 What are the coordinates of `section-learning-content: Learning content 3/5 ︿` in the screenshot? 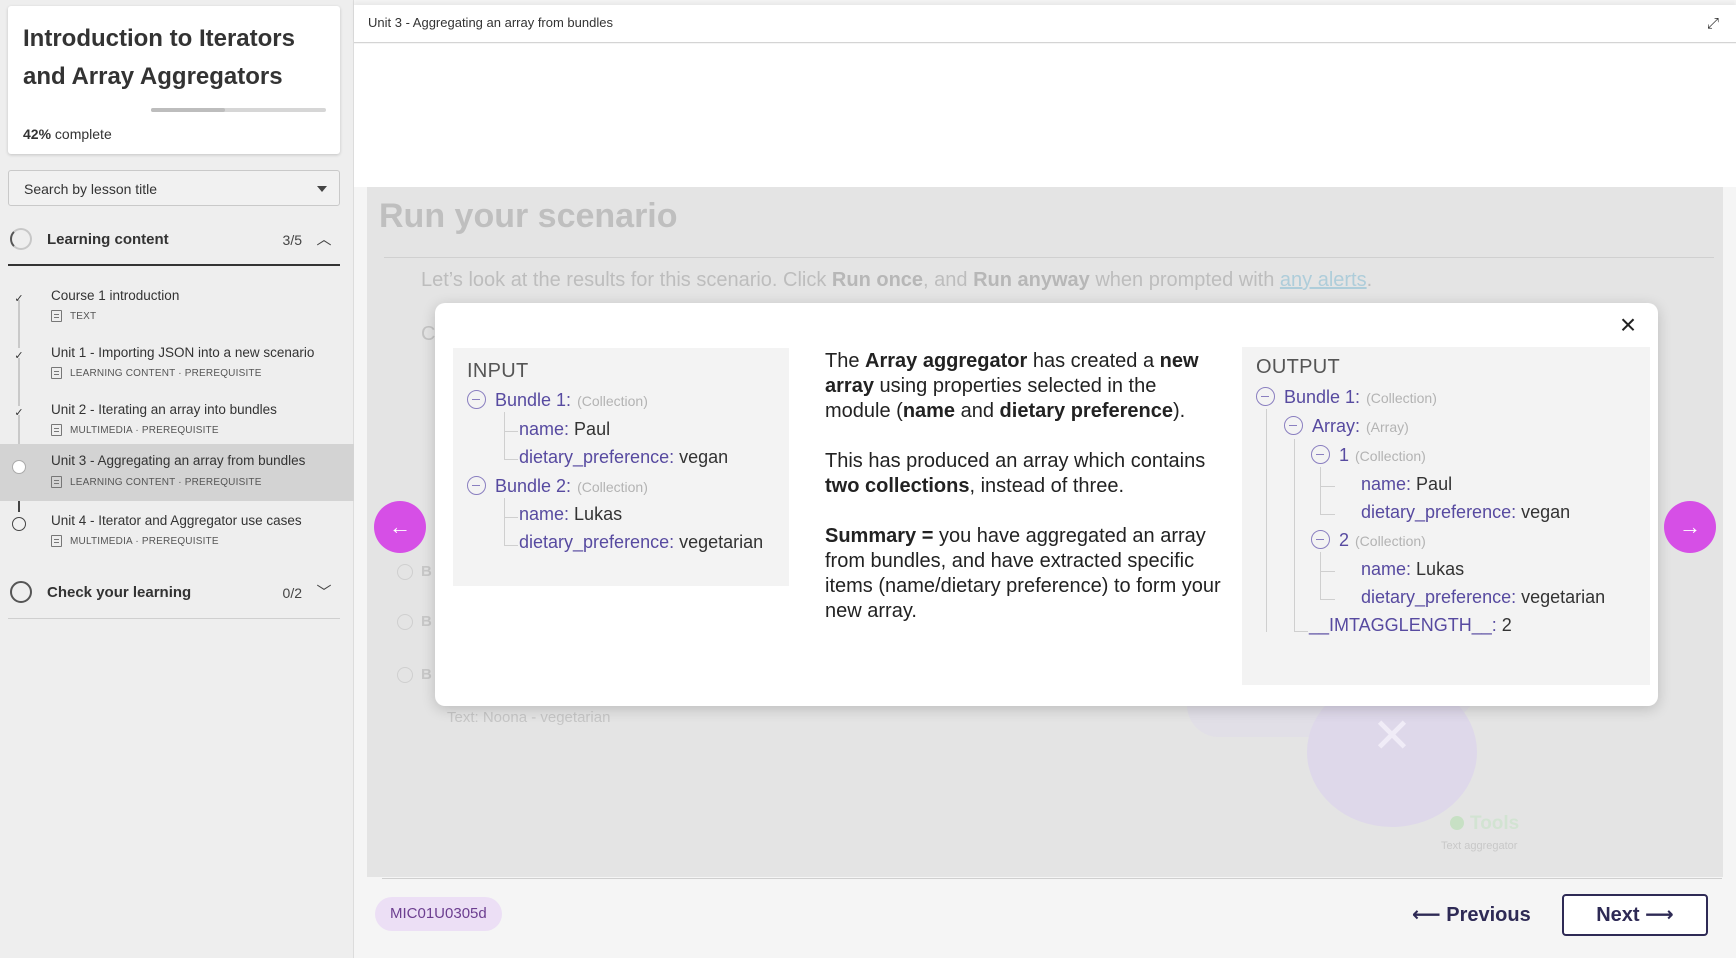 It's located at (174, 240).